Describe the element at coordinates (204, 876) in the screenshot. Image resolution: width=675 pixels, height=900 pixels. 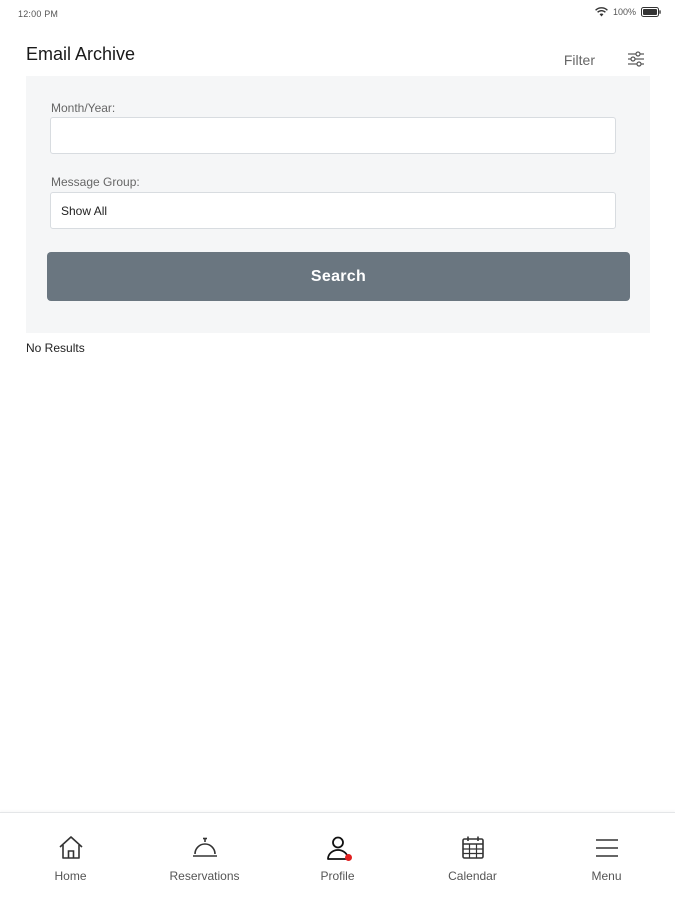
I see `nav-label-reservations: Reservations` at that location.